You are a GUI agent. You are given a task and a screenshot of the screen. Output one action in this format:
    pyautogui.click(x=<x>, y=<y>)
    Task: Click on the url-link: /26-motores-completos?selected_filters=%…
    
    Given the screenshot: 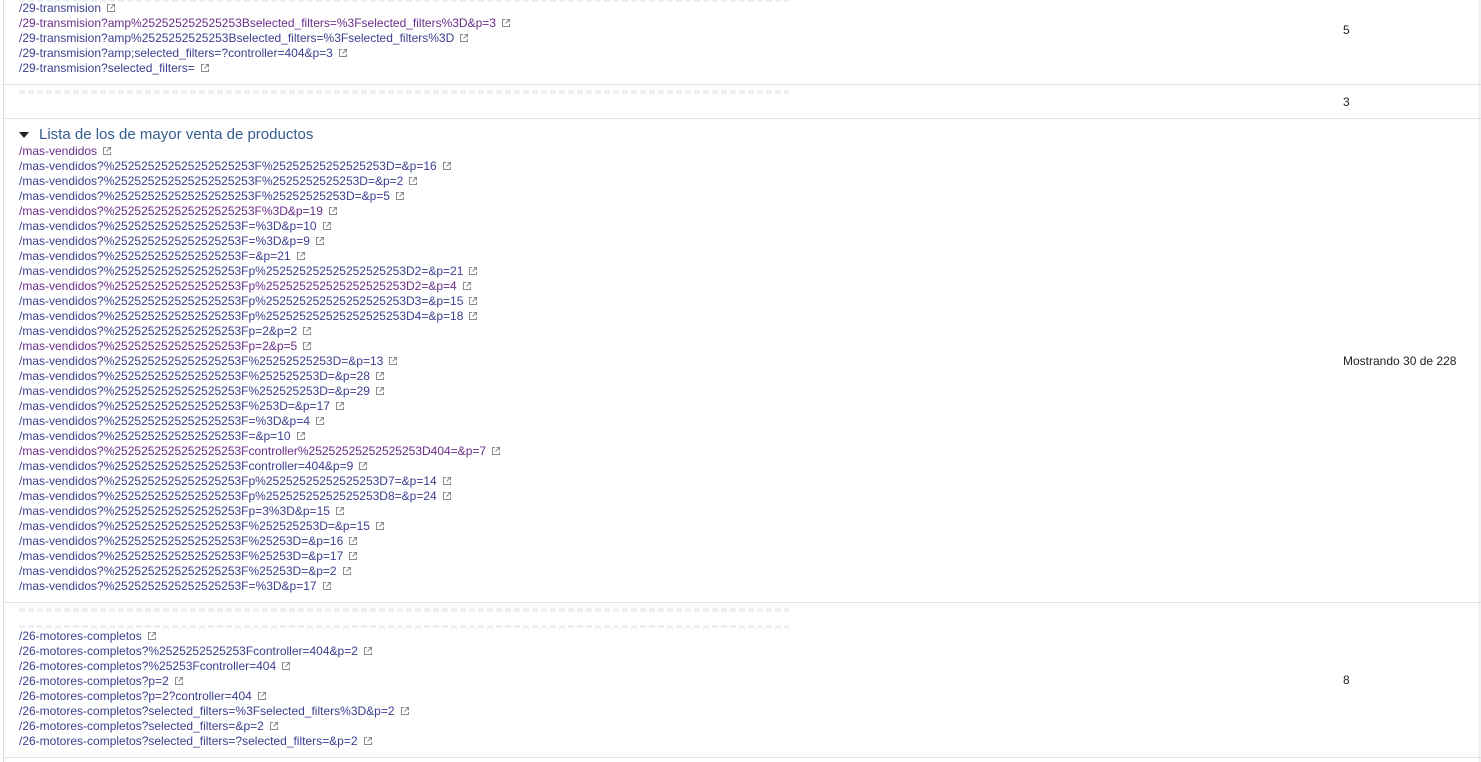 What is the action you would take?
    pyautogui.click(x=214, y=711)
    